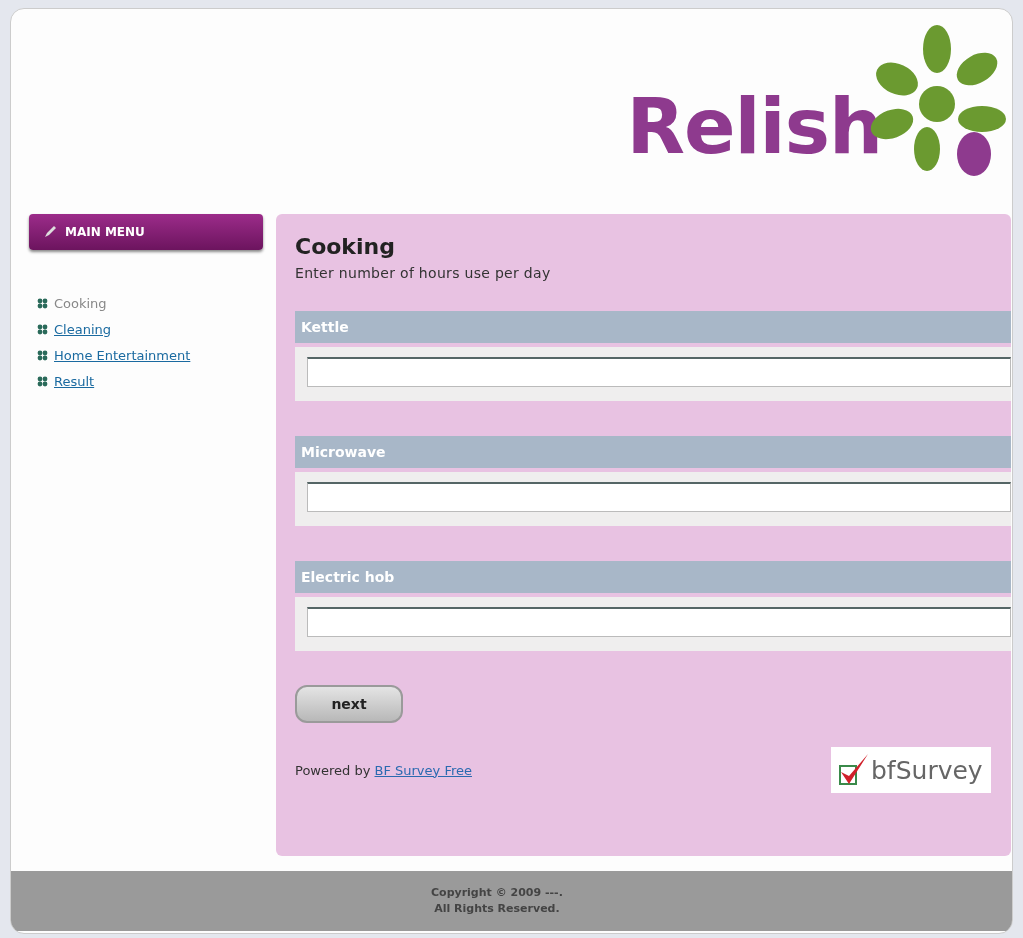 Image resolution: width=1023 pixels, height=938 pixels. What do you see at coordinates (333, 770) in the screenshot?
I see `powered-by-text: Powered by` at bounding box center [333, 770].